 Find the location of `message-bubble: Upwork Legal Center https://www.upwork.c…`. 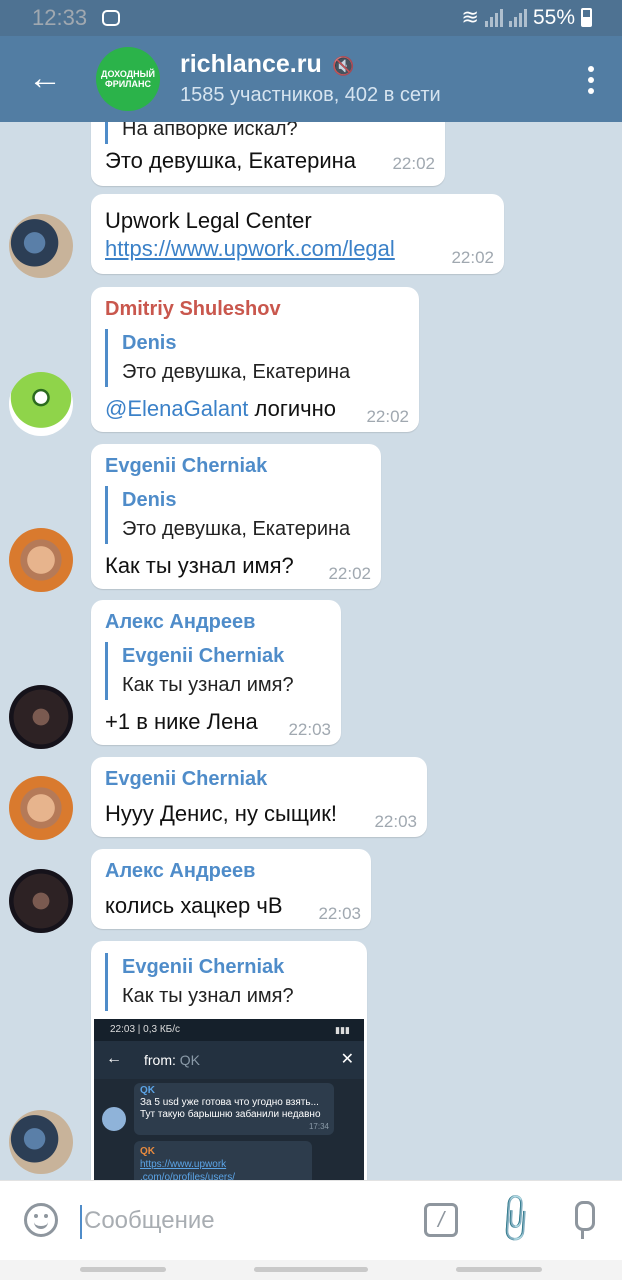

message-bubble: Upwork Legal Center https://www.upwork.c… is located at coordinates (297, 234).